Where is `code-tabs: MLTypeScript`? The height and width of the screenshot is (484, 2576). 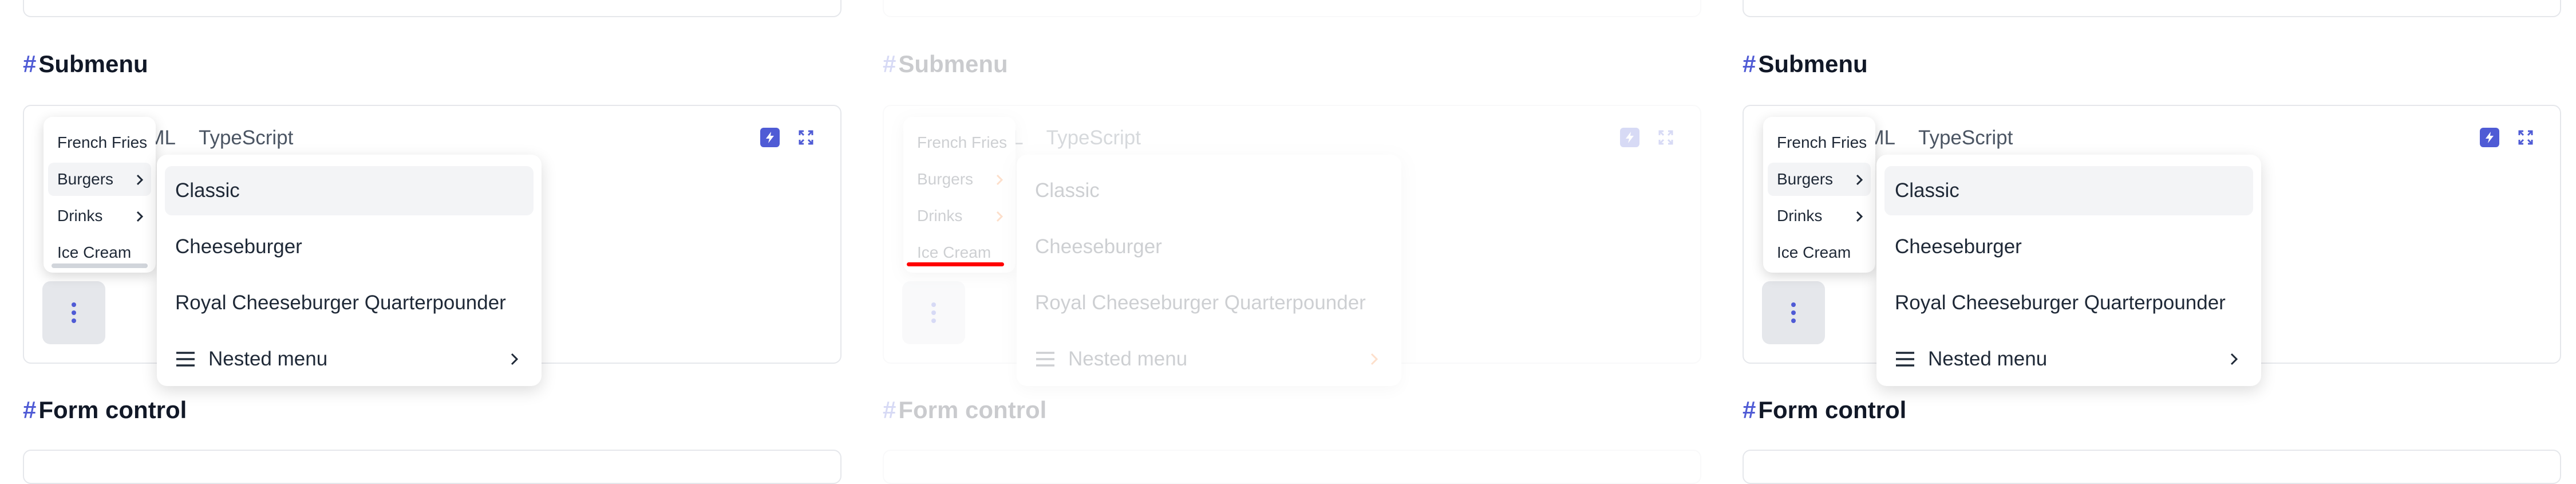 code-tabs: MLTypeScript is located at coordinates (1079, 138).